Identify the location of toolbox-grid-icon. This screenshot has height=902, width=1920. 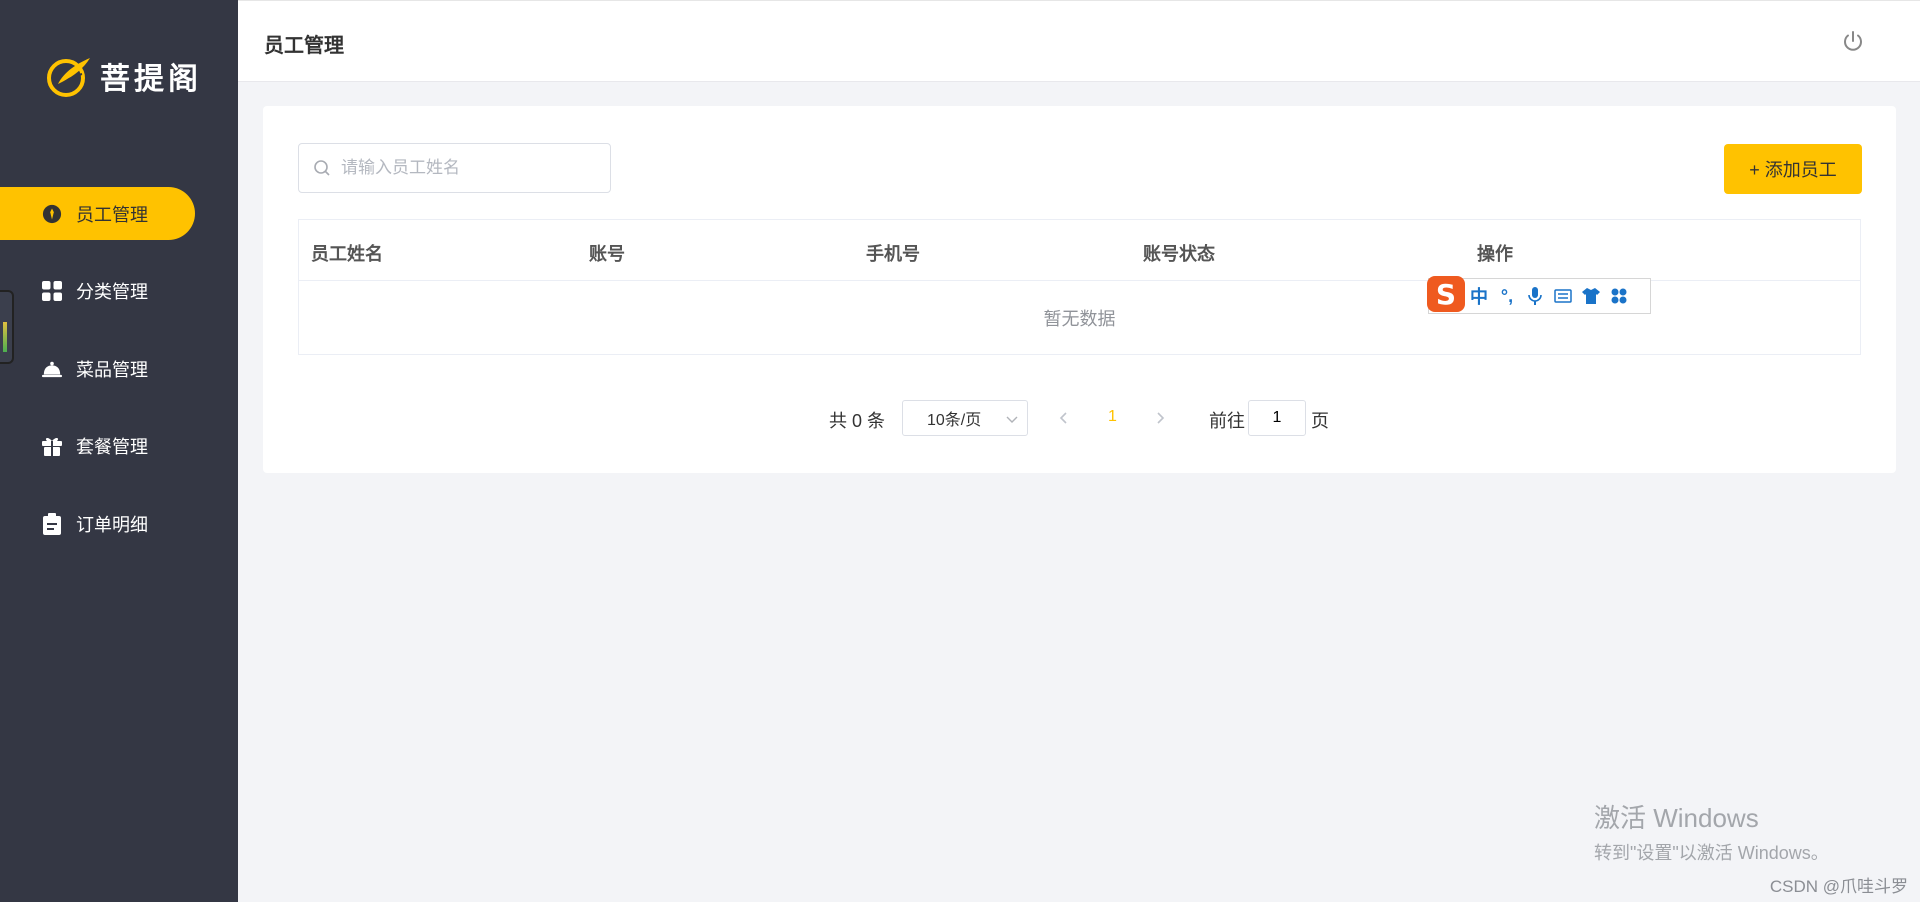
(1619, 296).